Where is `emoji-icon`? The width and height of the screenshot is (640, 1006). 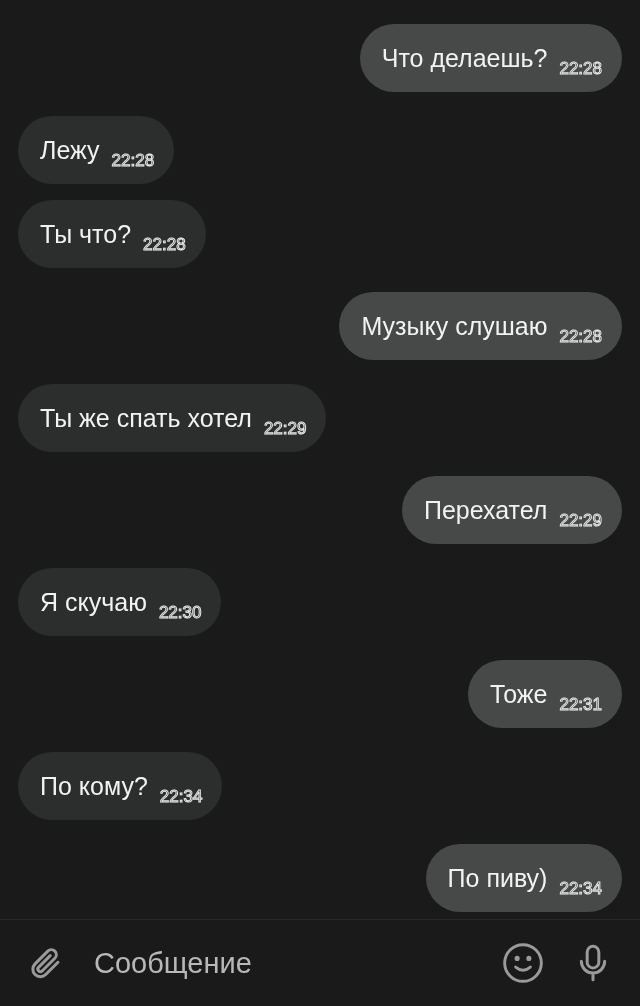
emoji-icon is located at coordinates (523, 963).